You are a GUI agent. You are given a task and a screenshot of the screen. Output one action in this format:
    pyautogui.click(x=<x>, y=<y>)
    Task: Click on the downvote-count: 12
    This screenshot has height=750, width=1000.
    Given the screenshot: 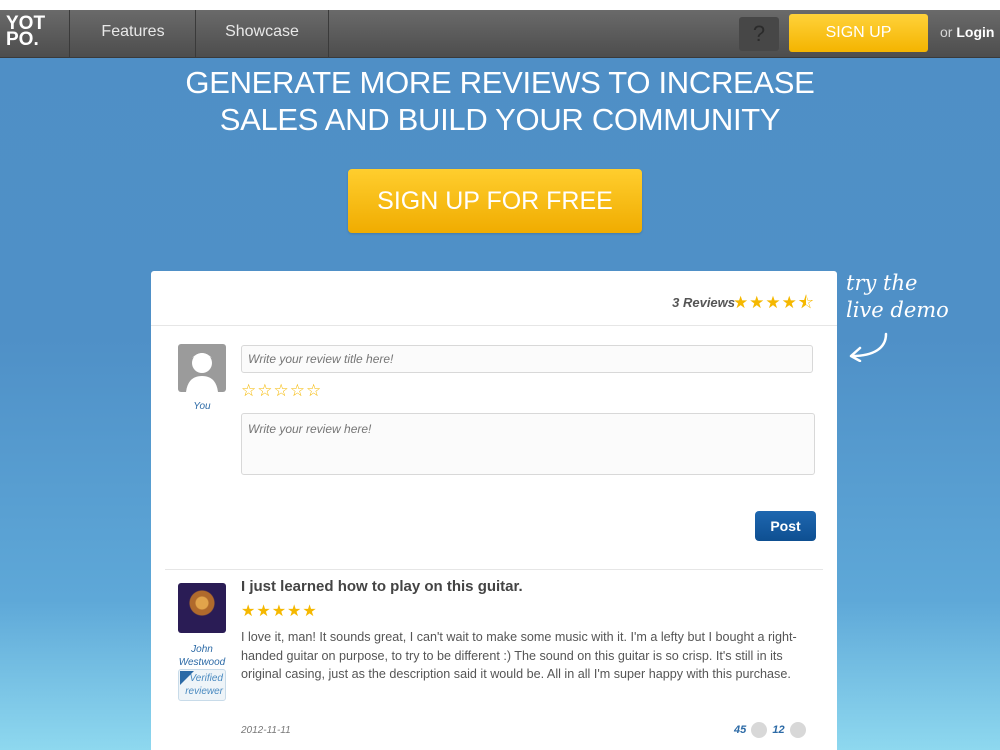 What is the action you would take?
    pyautogui.click(x=778, y=729)
    